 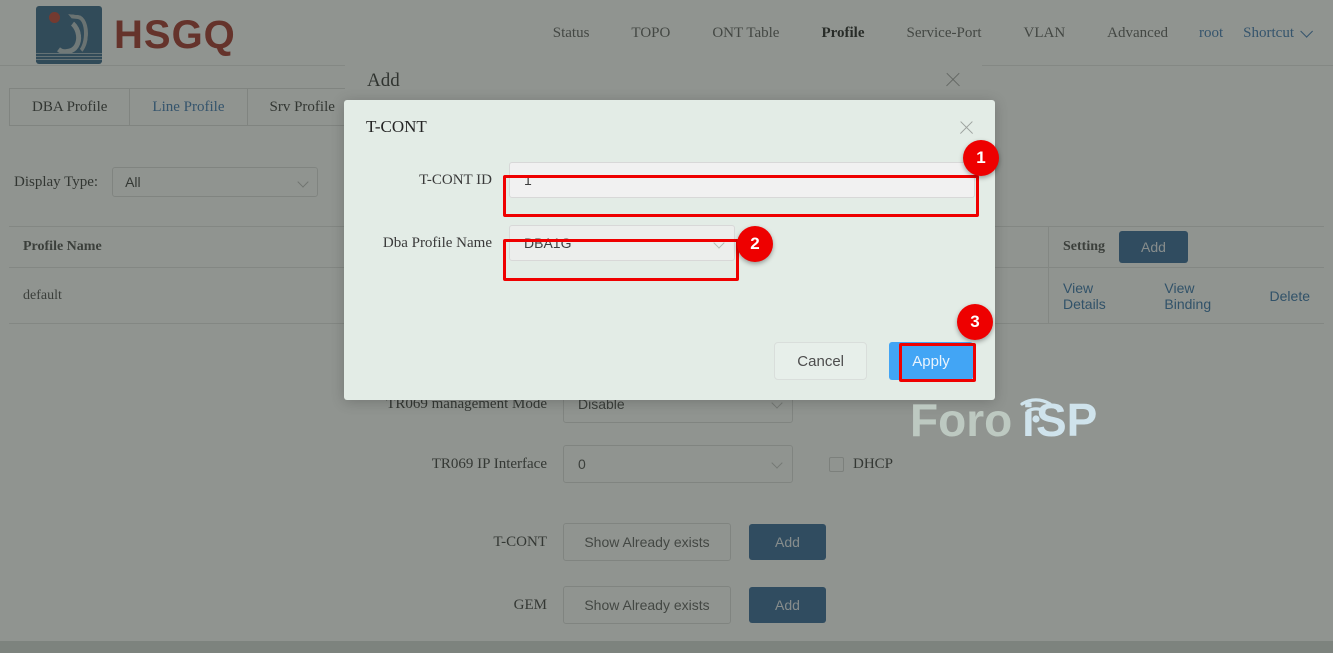 I want to click on dba-profile-name-label: Dba Profile Name, so click(x=437, y=242).